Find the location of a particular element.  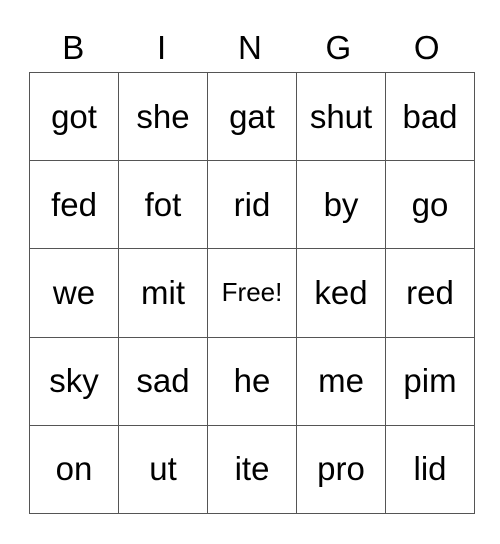

bingo-cell: ite is located at coordinates (252, 469).